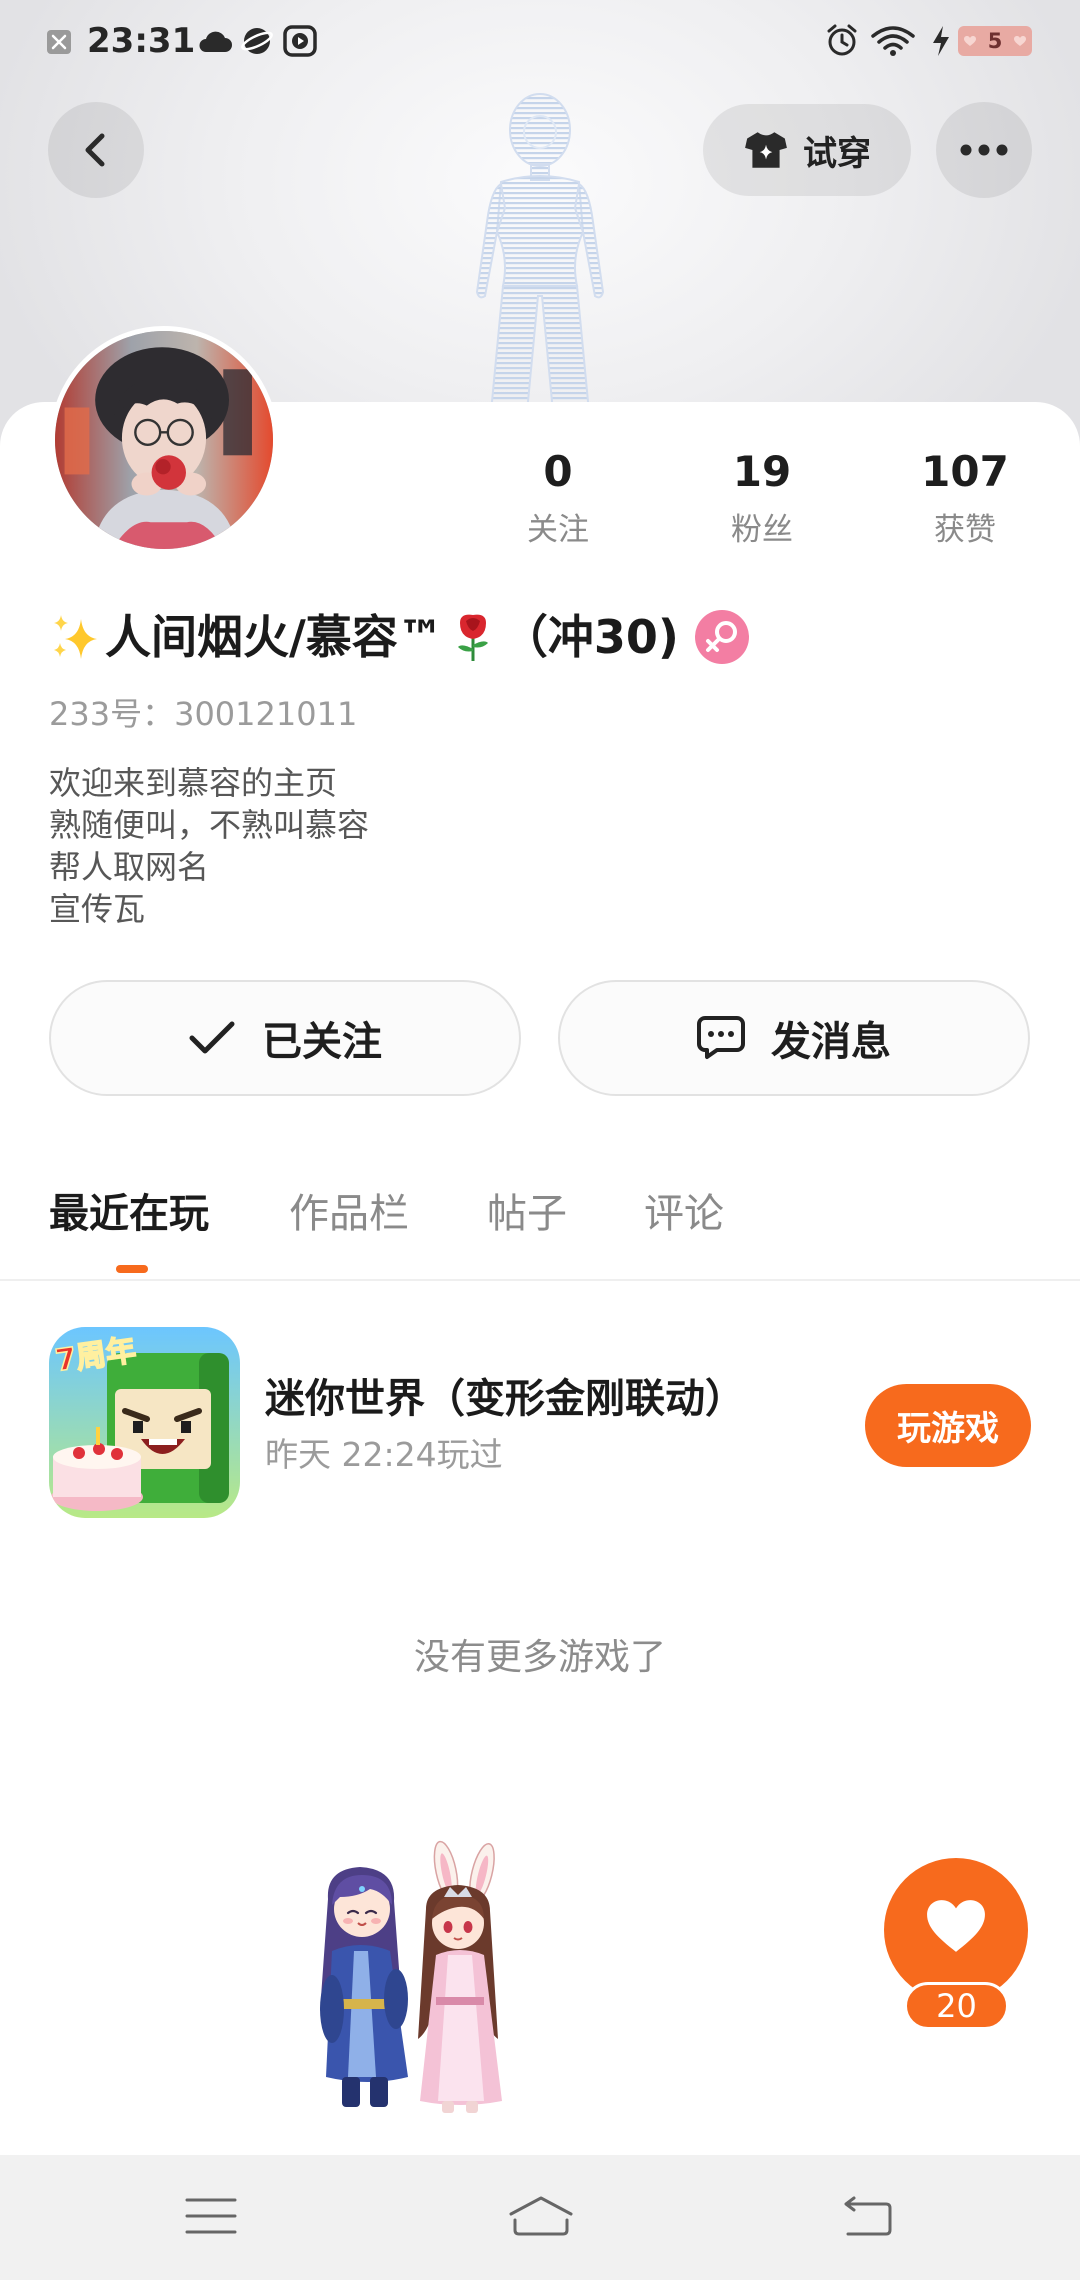  Describe the element at coordinates (539, 1657) in the screenshot. I see `no-more-games-text: 没有更多游戏了` at that location.